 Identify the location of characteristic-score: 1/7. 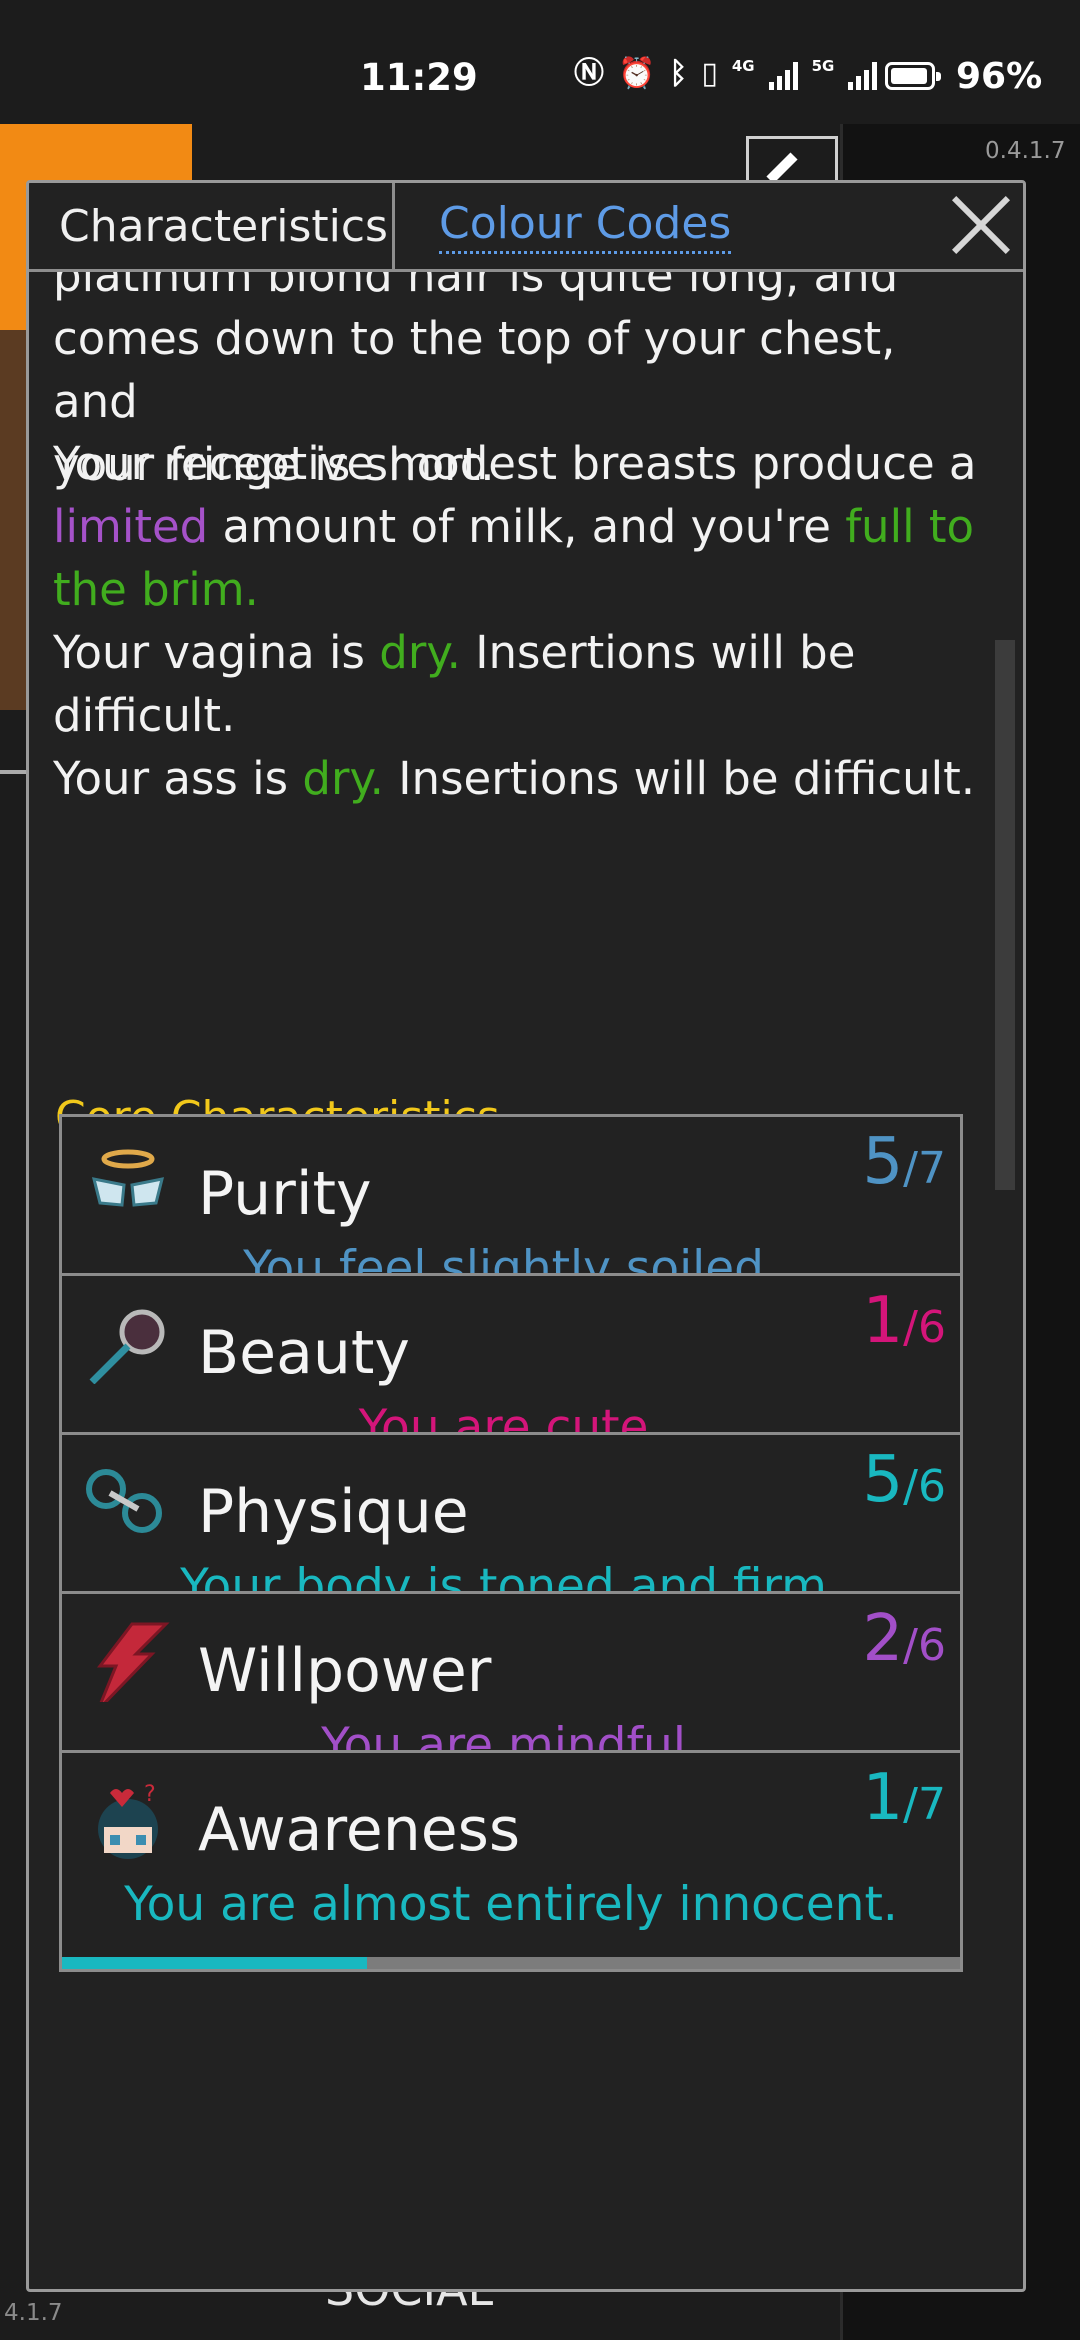
(904, 1798).